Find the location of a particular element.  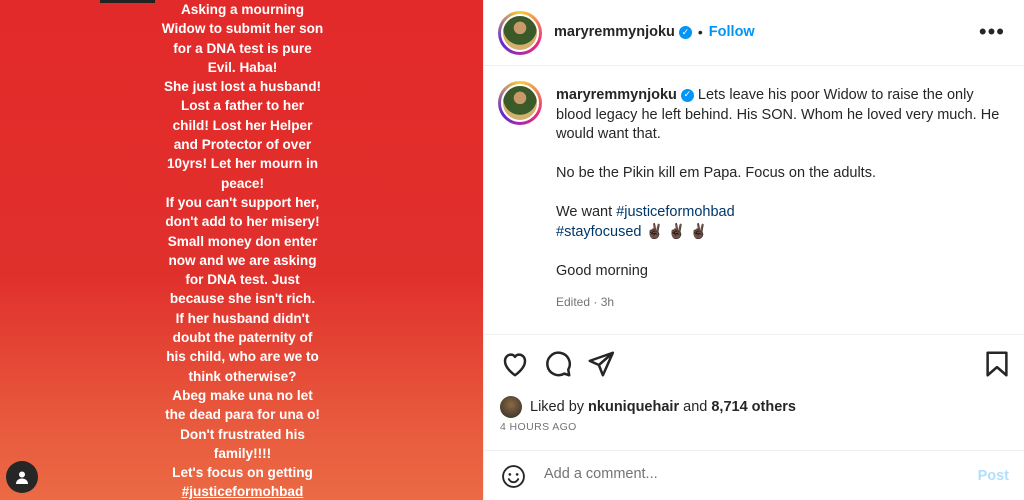

story-line: Let's focus on getting is located at coordinates (242, 473).